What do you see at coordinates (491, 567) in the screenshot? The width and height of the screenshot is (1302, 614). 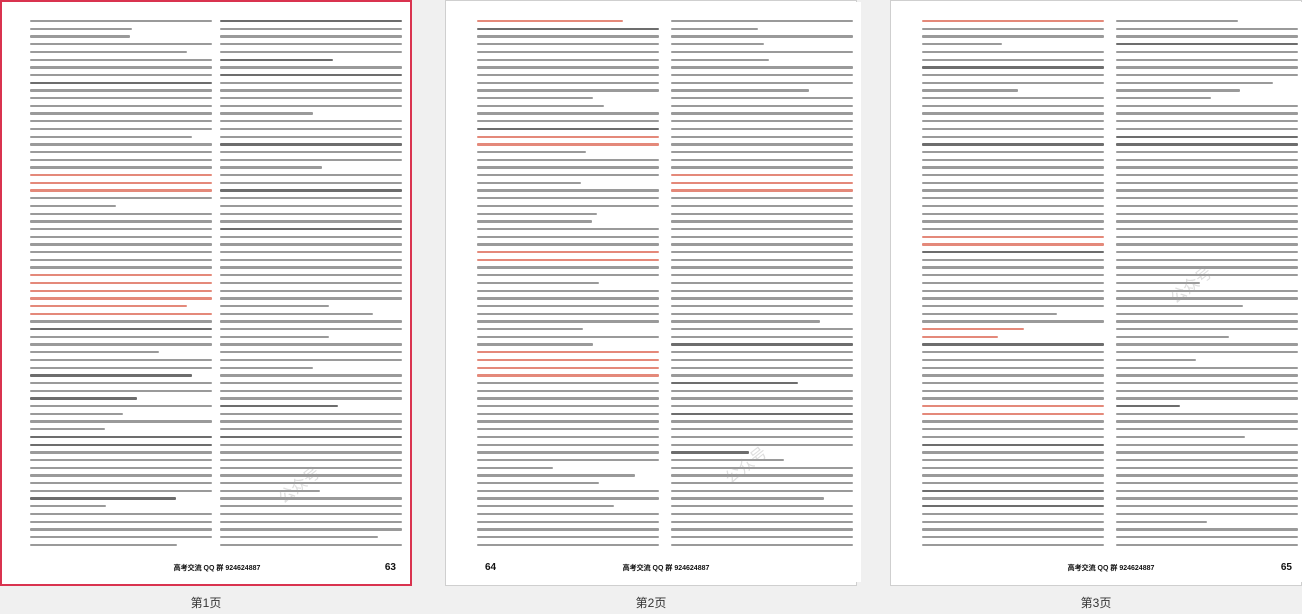 I see `page-number: 64` at bounding box center [491, 567].